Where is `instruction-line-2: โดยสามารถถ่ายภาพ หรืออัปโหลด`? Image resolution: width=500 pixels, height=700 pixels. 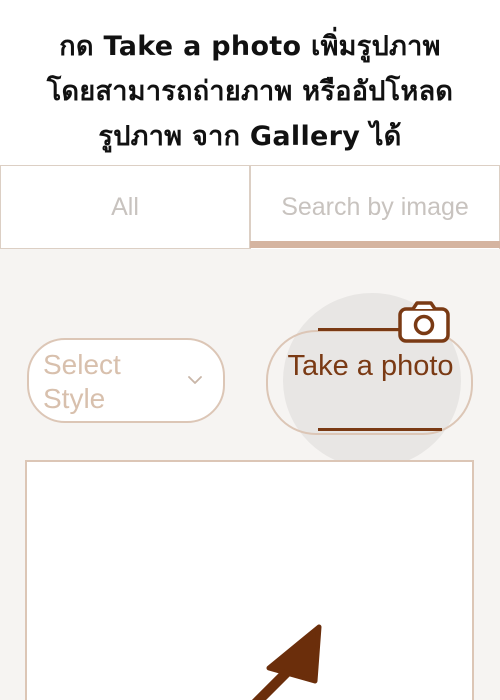
instruction-line-2: โดยสามารถถ่ายภาพ หรืออัปโหลด is located at coordinates (250, 91).